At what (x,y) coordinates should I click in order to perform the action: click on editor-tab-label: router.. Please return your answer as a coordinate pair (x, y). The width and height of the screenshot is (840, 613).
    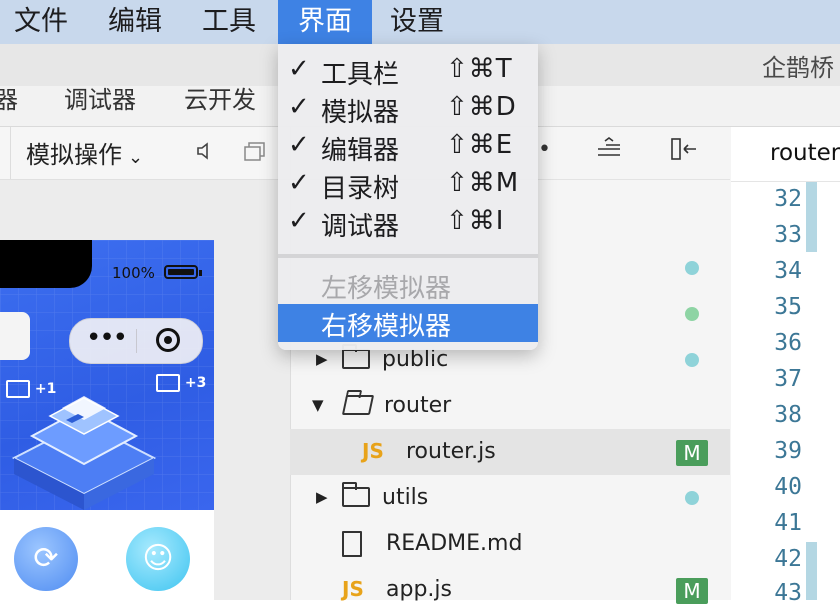
    Looking at the image, I should click on (805, 153).